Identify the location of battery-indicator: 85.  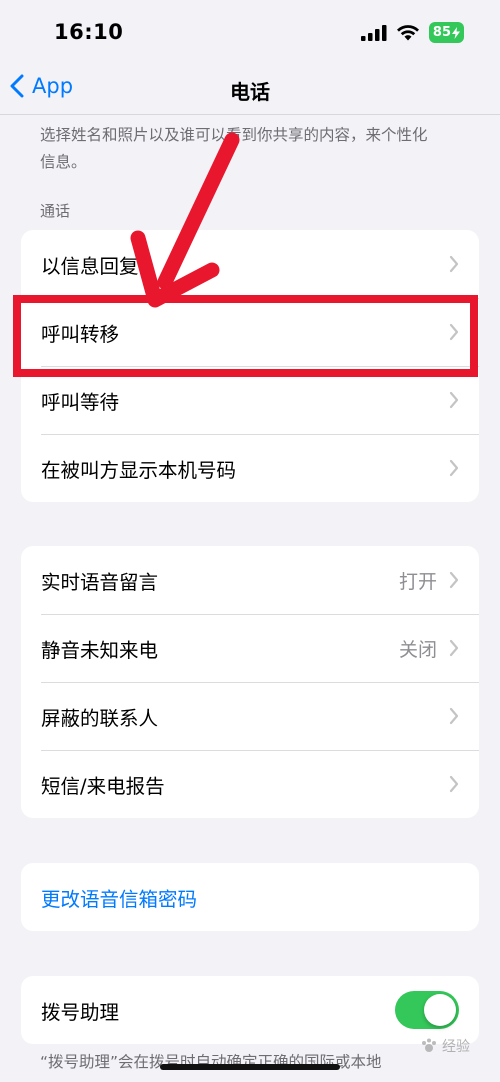
(446, 32).